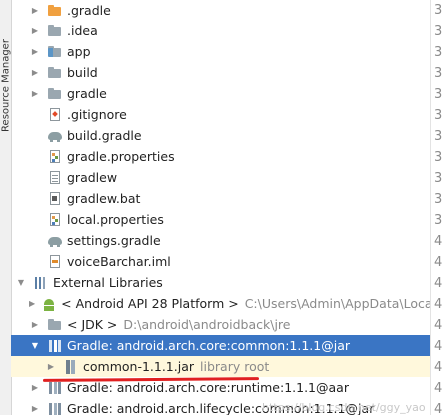 This screenshot has width=447, height=415. What do you see at coordinates (55, 115) in the screenshot?
I see `gitignore-file-icon` at bounding box center [55, 115].